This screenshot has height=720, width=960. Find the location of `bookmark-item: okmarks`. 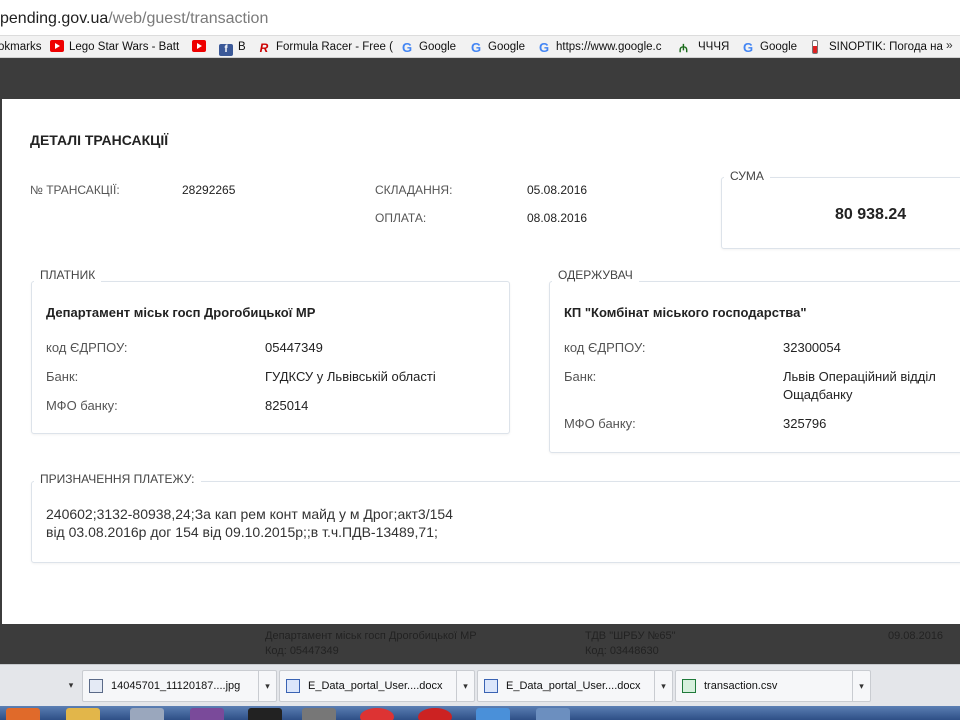

bookmark-item: okmarks is located at coordinates (20, 47).